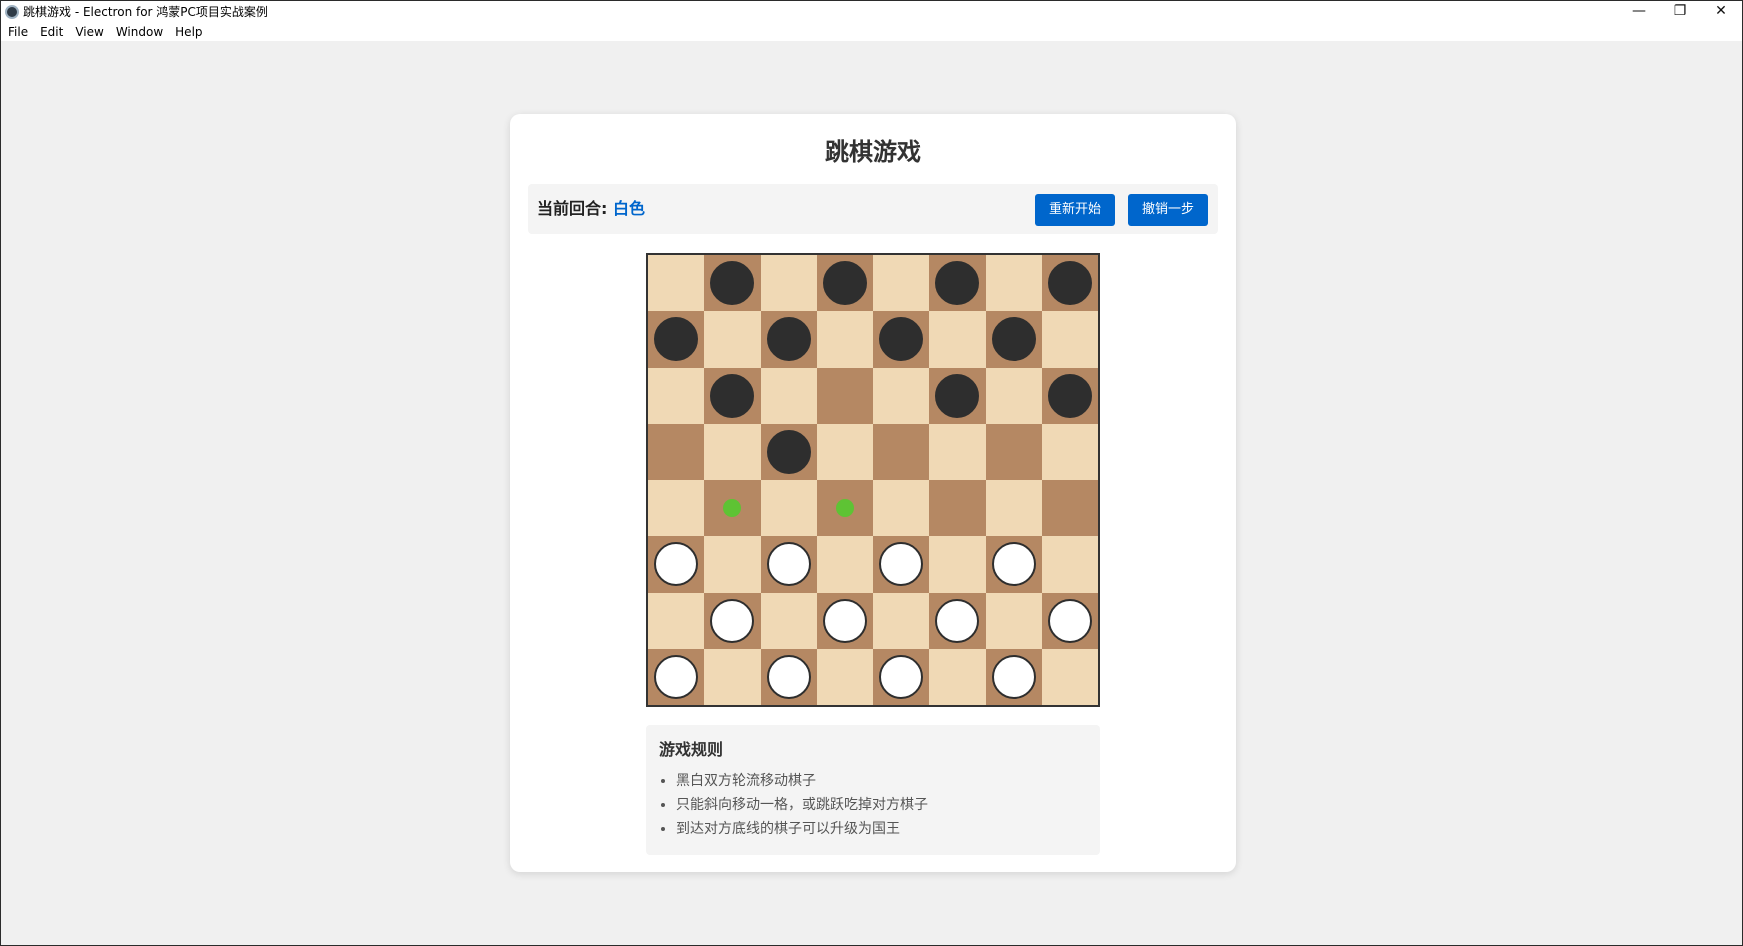 The height and width of the screenshot is (946, 1743). I want to click on menu-edit: Edit, so click(51, 32).